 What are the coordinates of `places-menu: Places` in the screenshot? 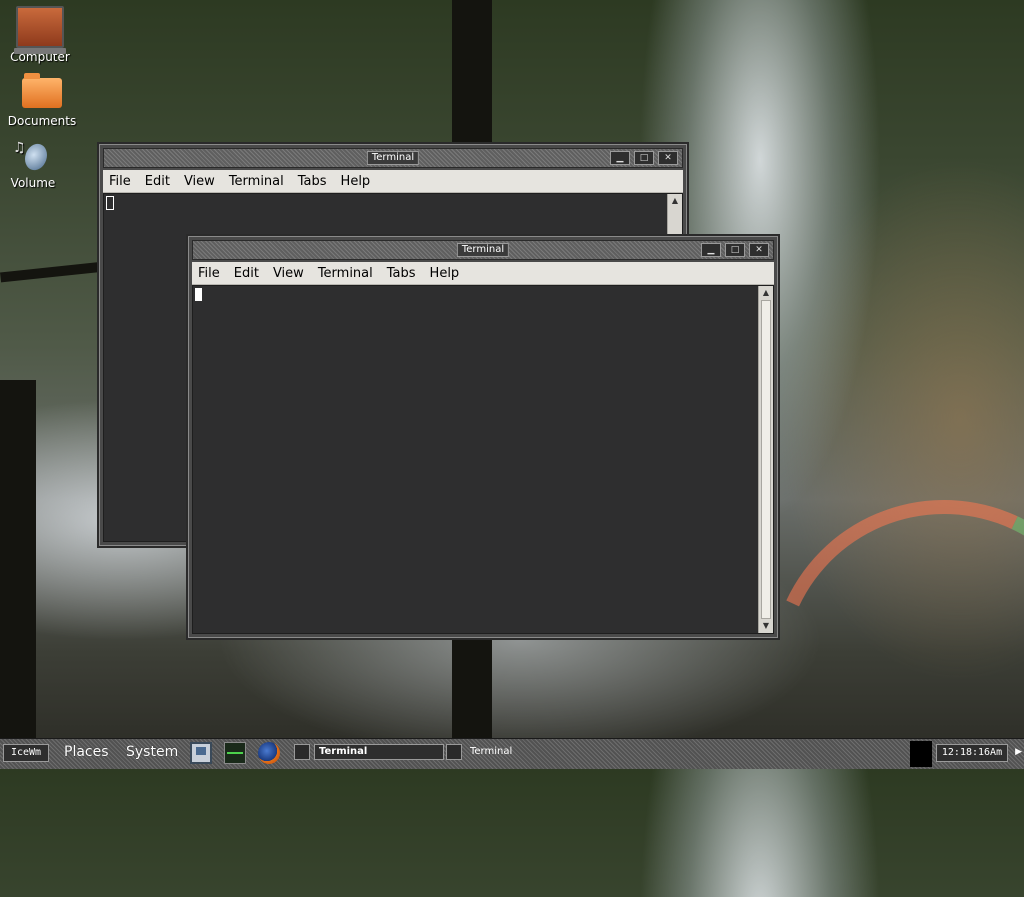 It's located at (86, 752).